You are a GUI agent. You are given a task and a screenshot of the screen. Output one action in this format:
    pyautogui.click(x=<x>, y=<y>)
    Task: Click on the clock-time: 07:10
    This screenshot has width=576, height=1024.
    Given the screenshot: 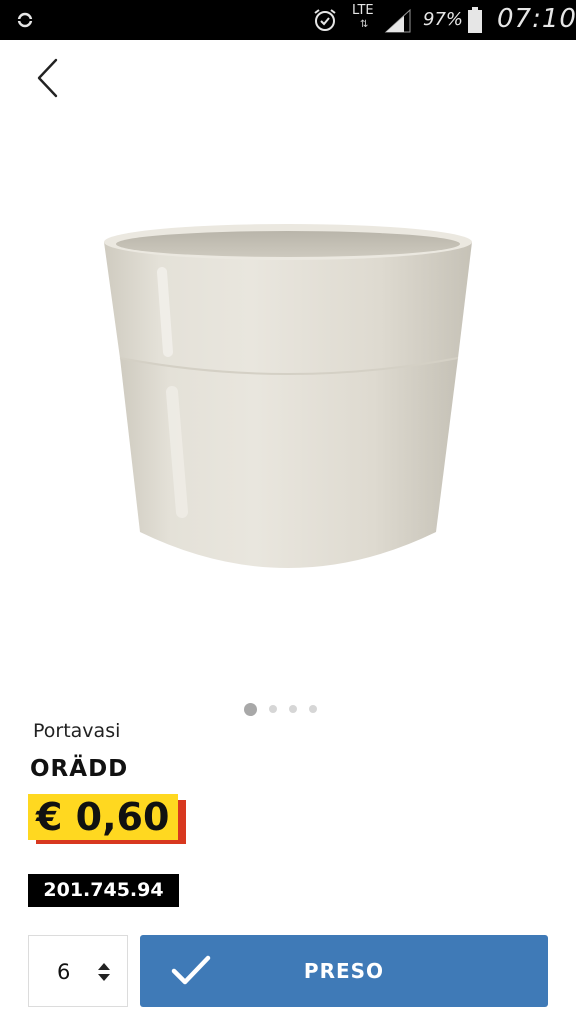 What is the action you would take?
    pyautogui.click(x=536, y=19)
    